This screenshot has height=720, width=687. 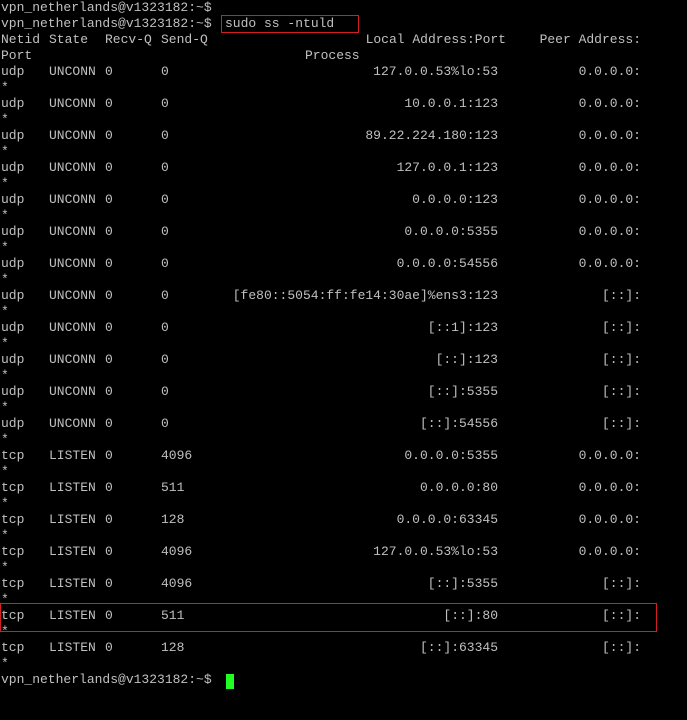 I want to click on table-row: tcp LISTEN 0 511 0.0.0.0:80 0.0.0.0:, so click(x=344, y=488).